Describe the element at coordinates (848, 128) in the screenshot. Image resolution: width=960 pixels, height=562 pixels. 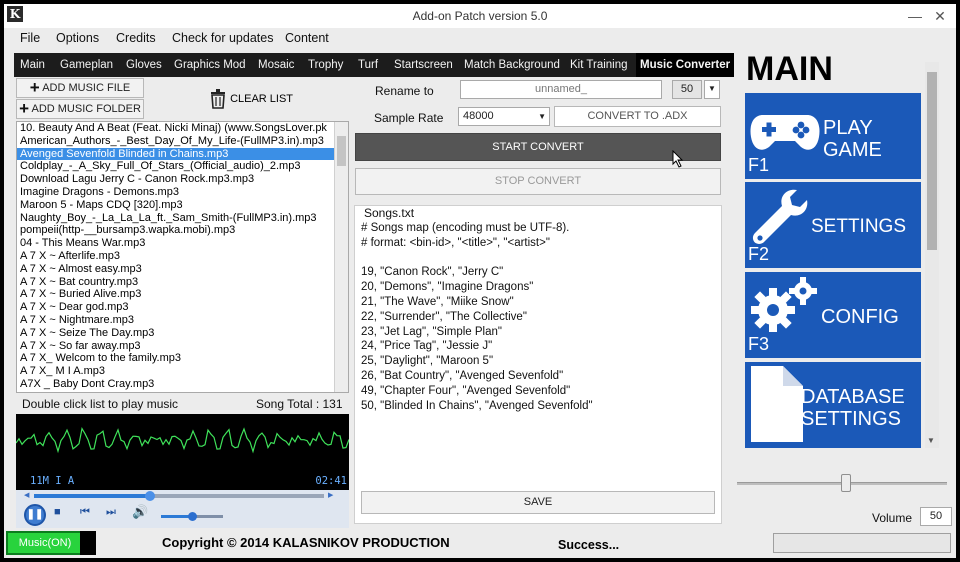
I see `play-game-label-1: PLAY` at that location.